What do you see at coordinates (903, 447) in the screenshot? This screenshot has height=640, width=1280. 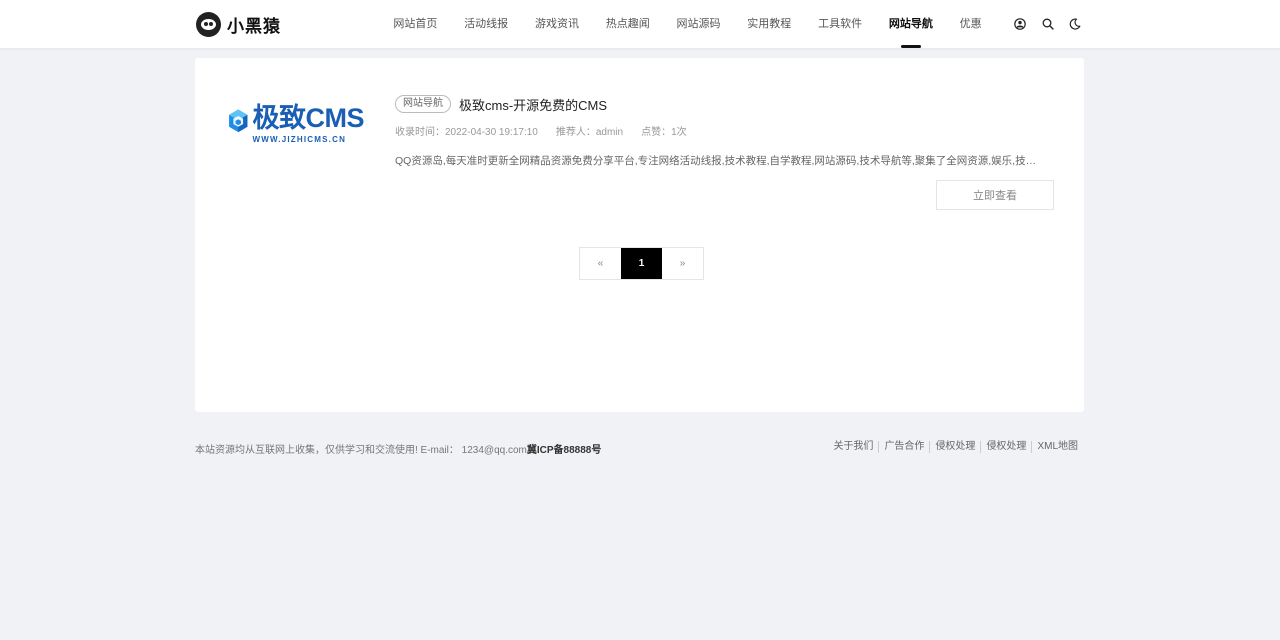 I see `footer-link-ads: 广告合作` at bounding box center [903, 447].